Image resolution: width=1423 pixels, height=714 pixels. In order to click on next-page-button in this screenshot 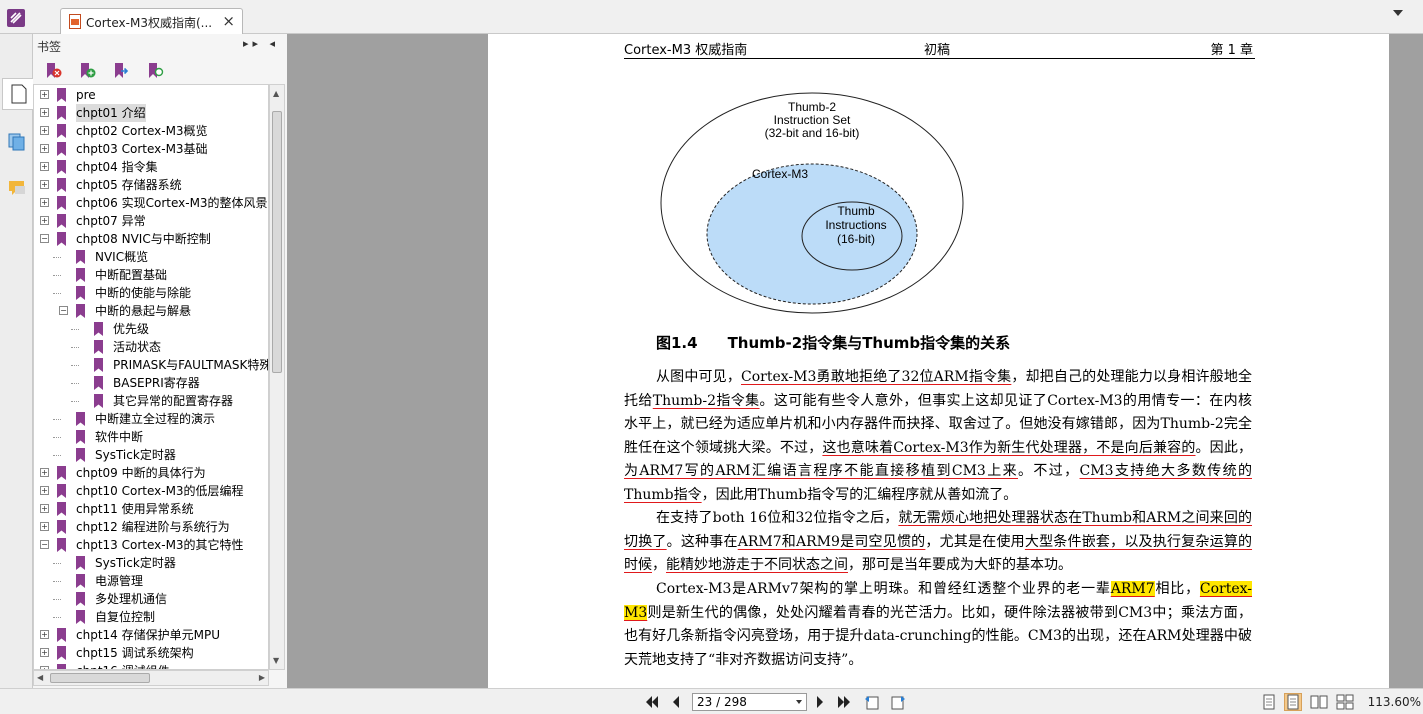, I will do `click(820, 702)`.